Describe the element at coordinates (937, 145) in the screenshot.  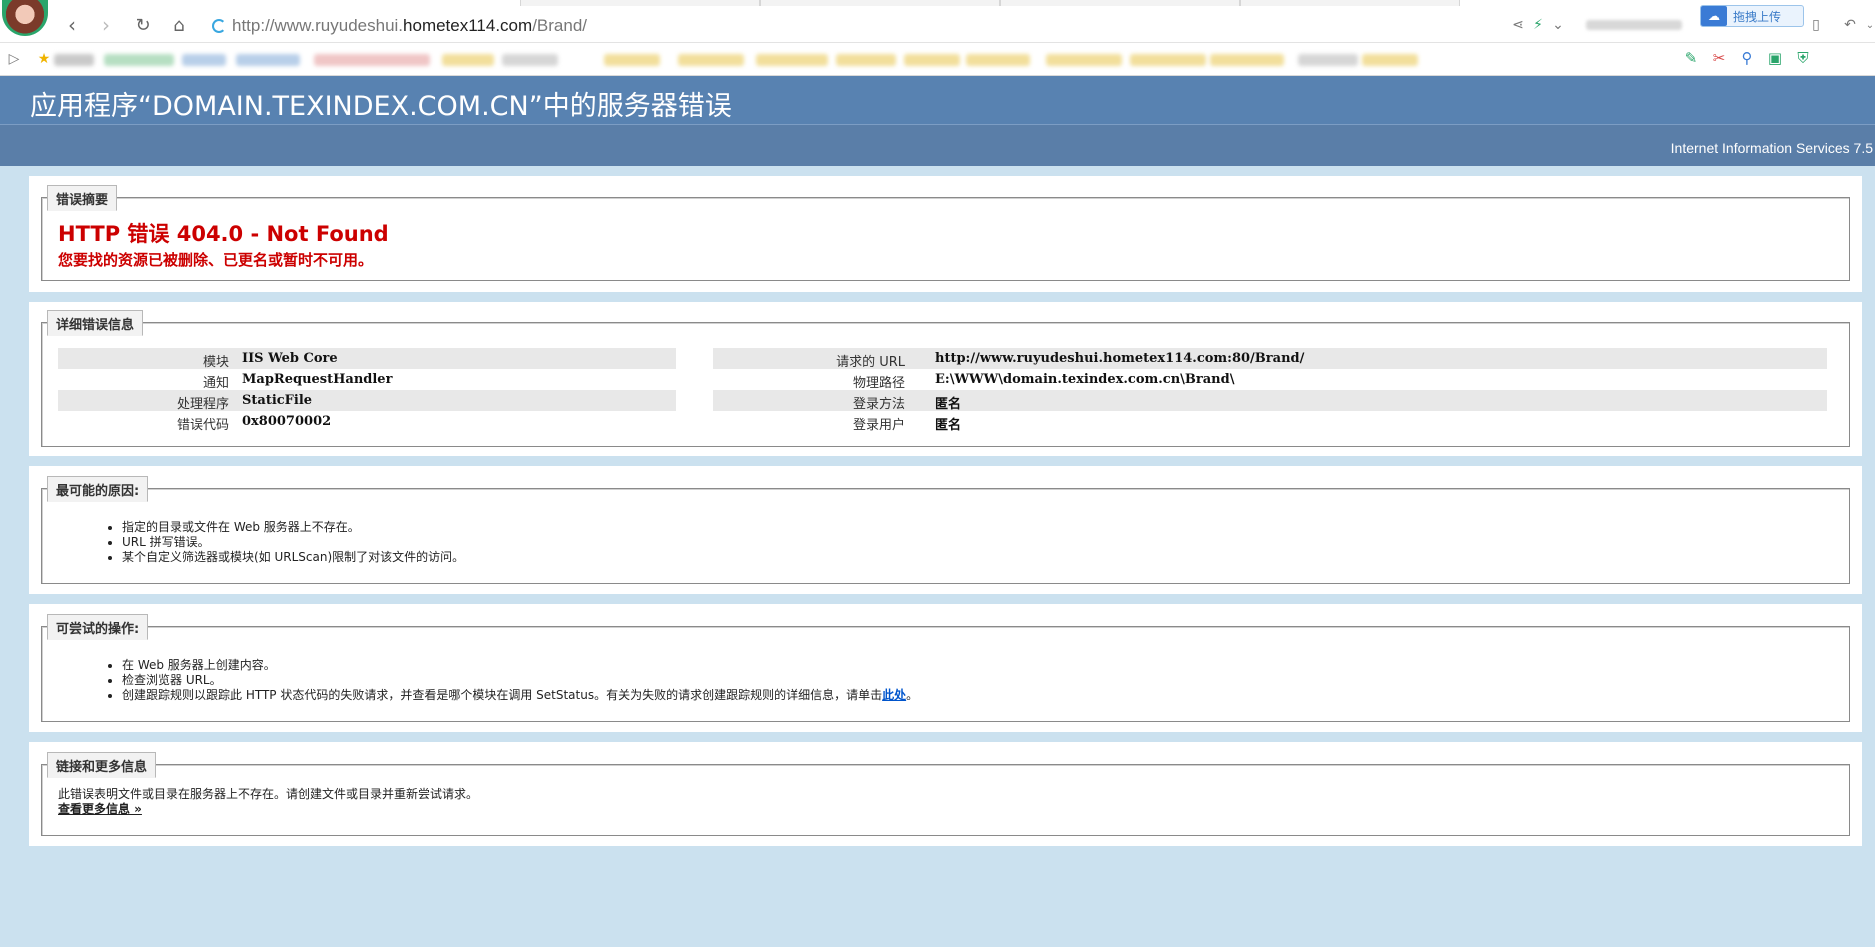
I see `iis-header-band` at that location.